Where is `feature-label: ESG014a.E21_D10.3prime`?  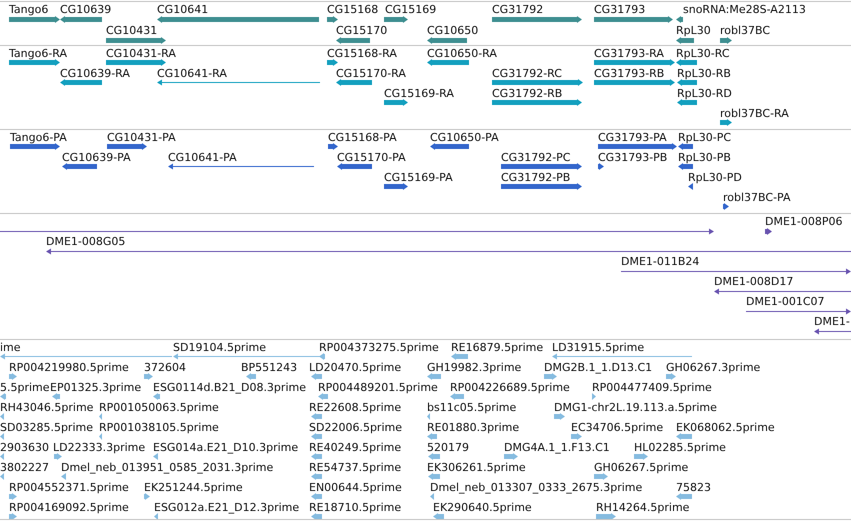
feature-label: ESG014a.E21_D10.3prime is located at coordinates (225, 447).